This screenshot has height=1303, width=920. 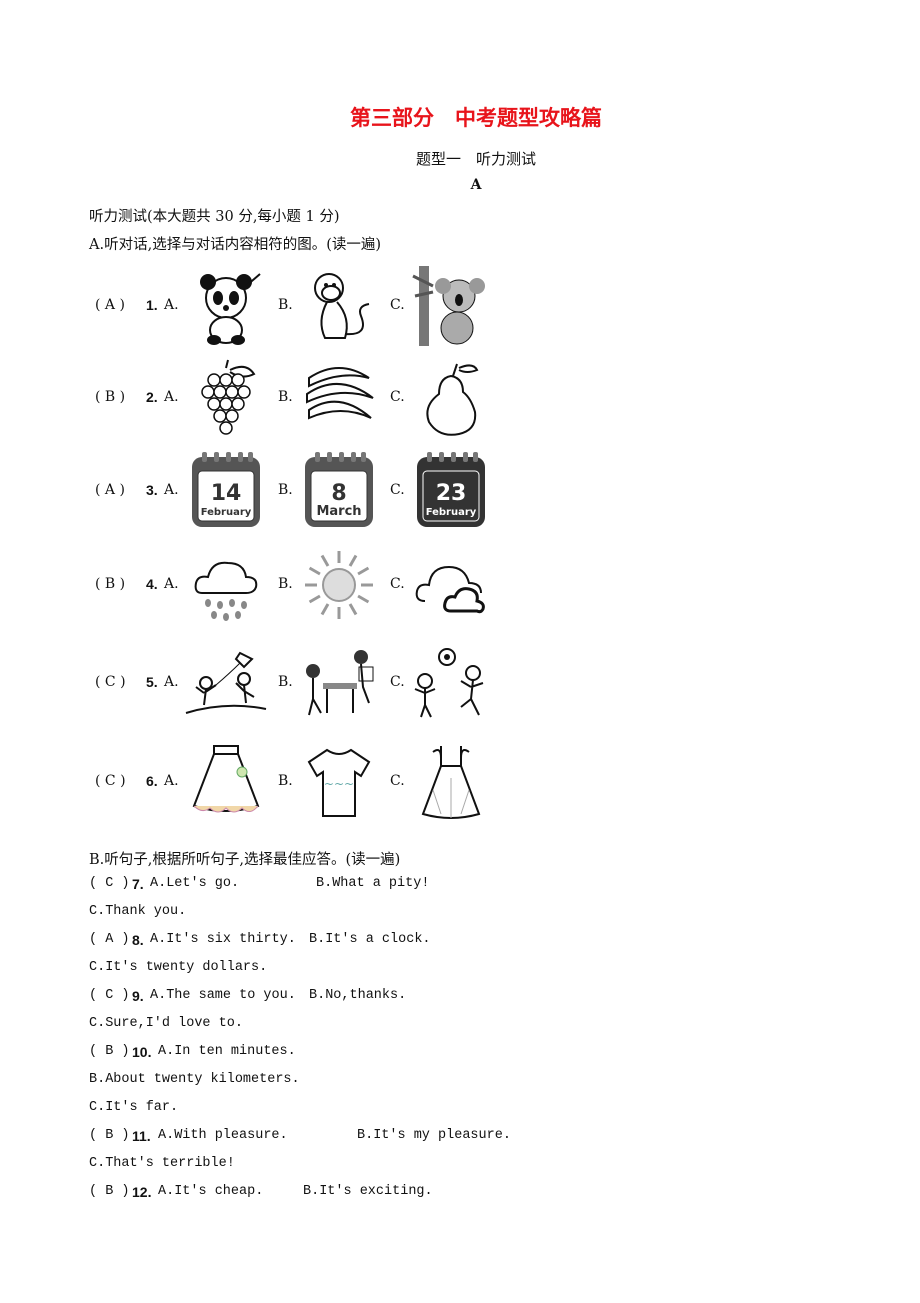 I want to click on question-number: 4., so click(x=152, y=584).